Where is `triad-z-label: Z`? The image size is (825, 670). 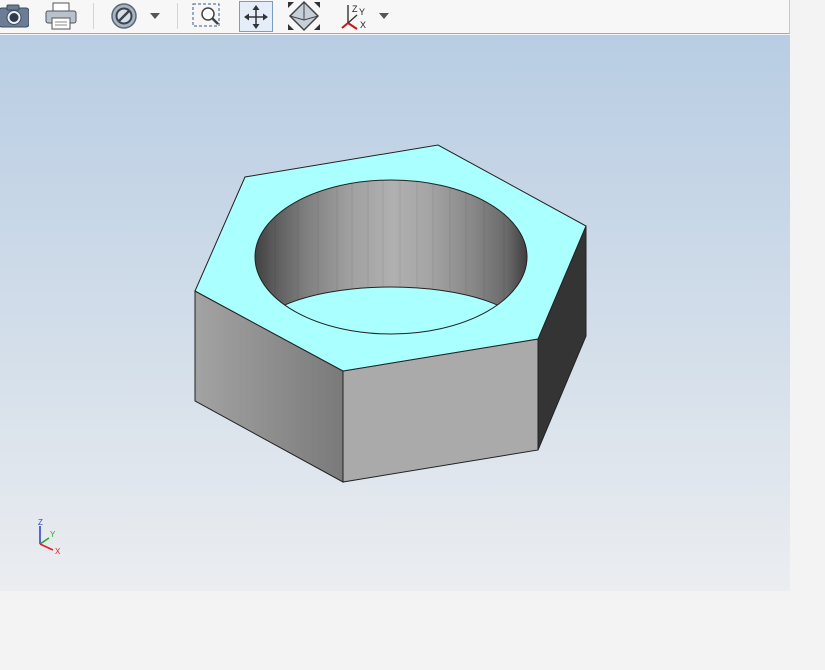
triad-z-label: Z is located at coordinates (40, 522).